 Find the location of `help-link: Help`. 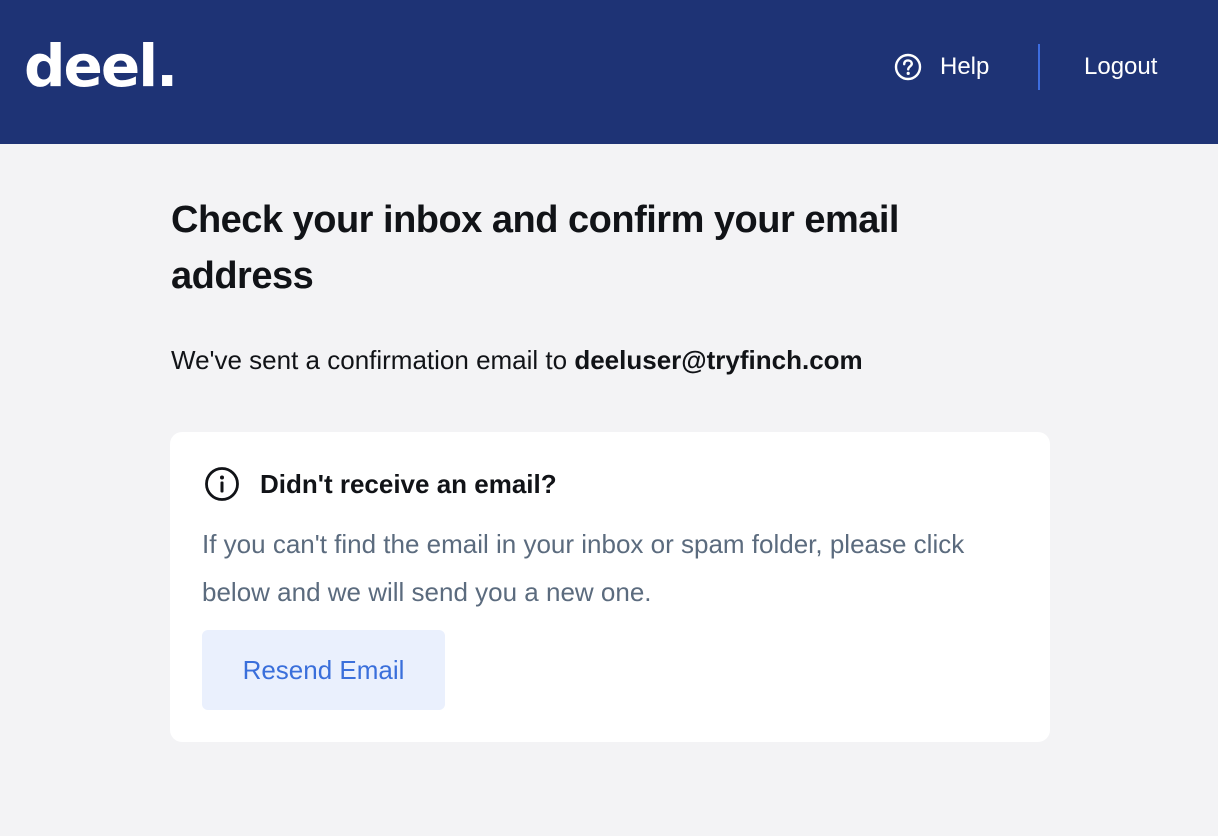

help-link: Help is located at coordinates (941, 67).